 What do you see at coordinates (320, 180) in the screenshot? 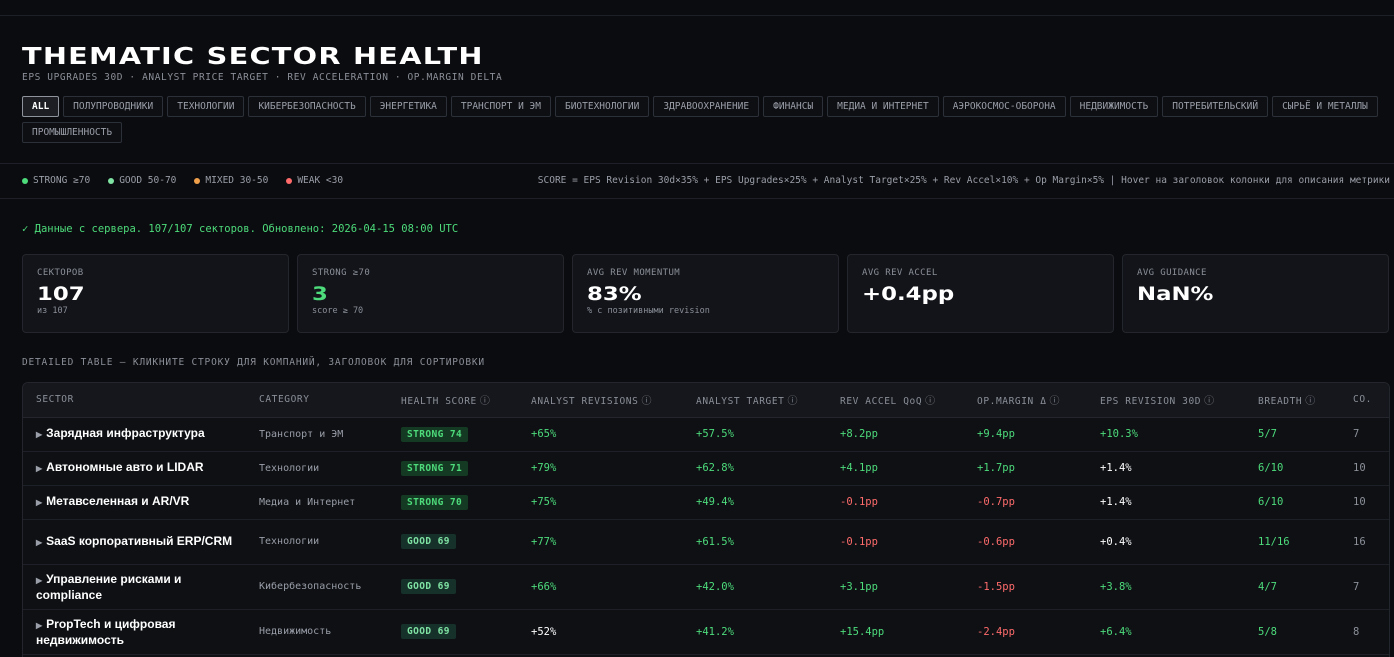
I see `legend-label: WEAK <30` at bounding box center [320, 180].